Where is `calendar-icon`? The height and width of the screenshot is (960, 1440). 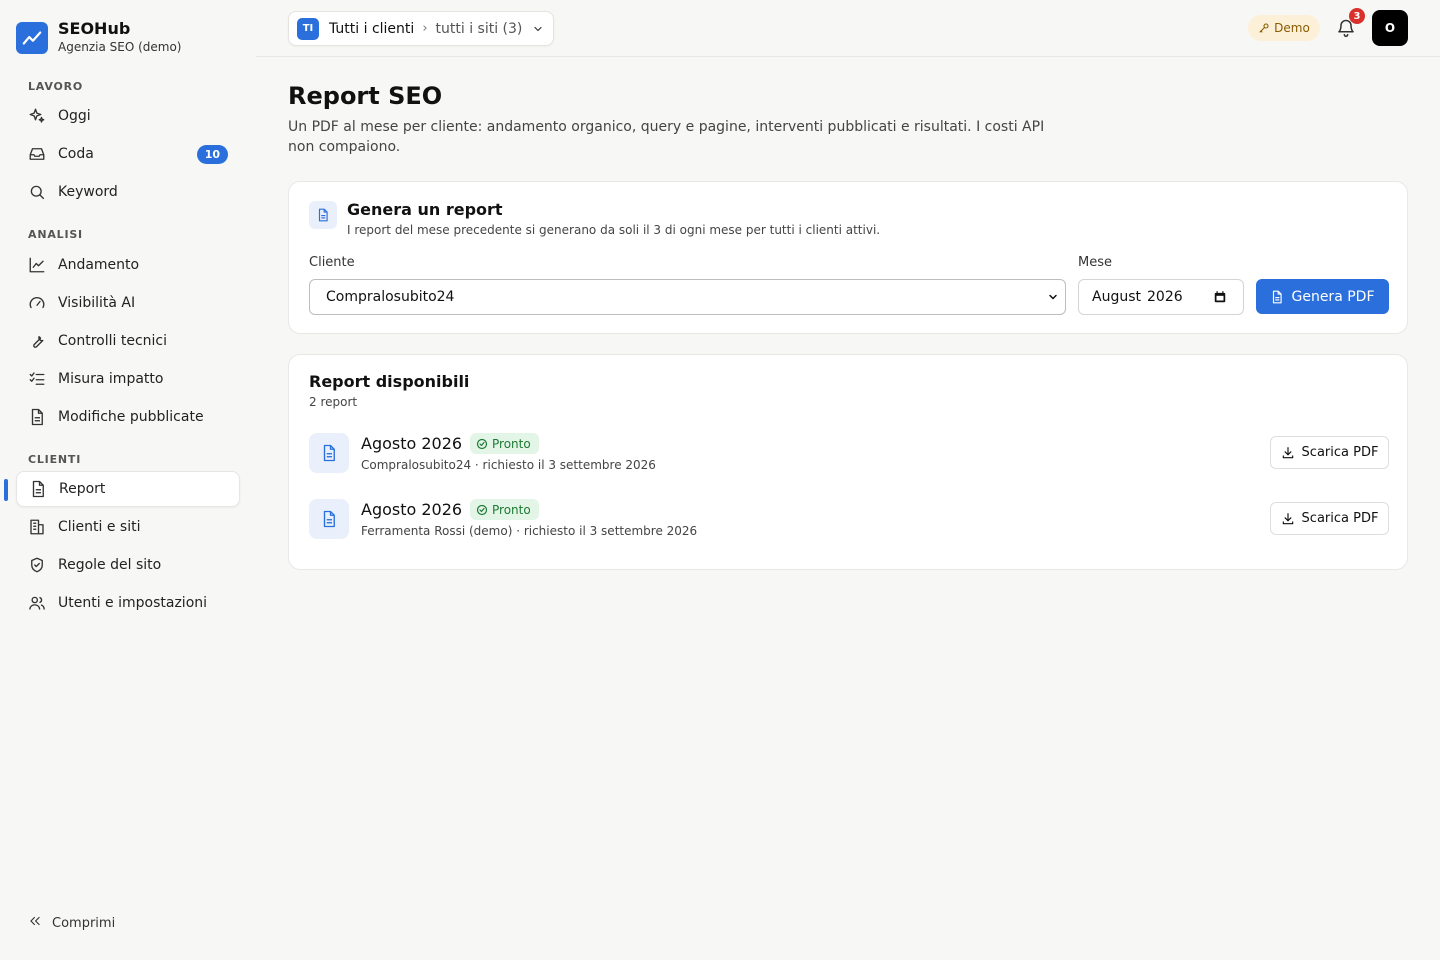 calendar-icon is located at coordinates (1220, 299).